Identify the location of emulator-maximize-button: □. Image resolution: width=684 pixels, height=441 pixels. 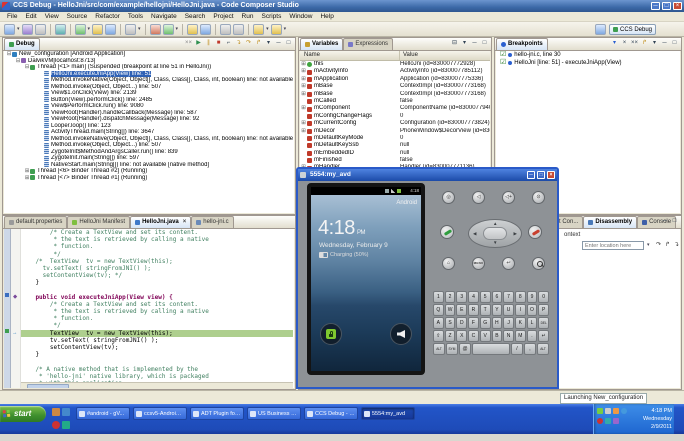
(541, 175).